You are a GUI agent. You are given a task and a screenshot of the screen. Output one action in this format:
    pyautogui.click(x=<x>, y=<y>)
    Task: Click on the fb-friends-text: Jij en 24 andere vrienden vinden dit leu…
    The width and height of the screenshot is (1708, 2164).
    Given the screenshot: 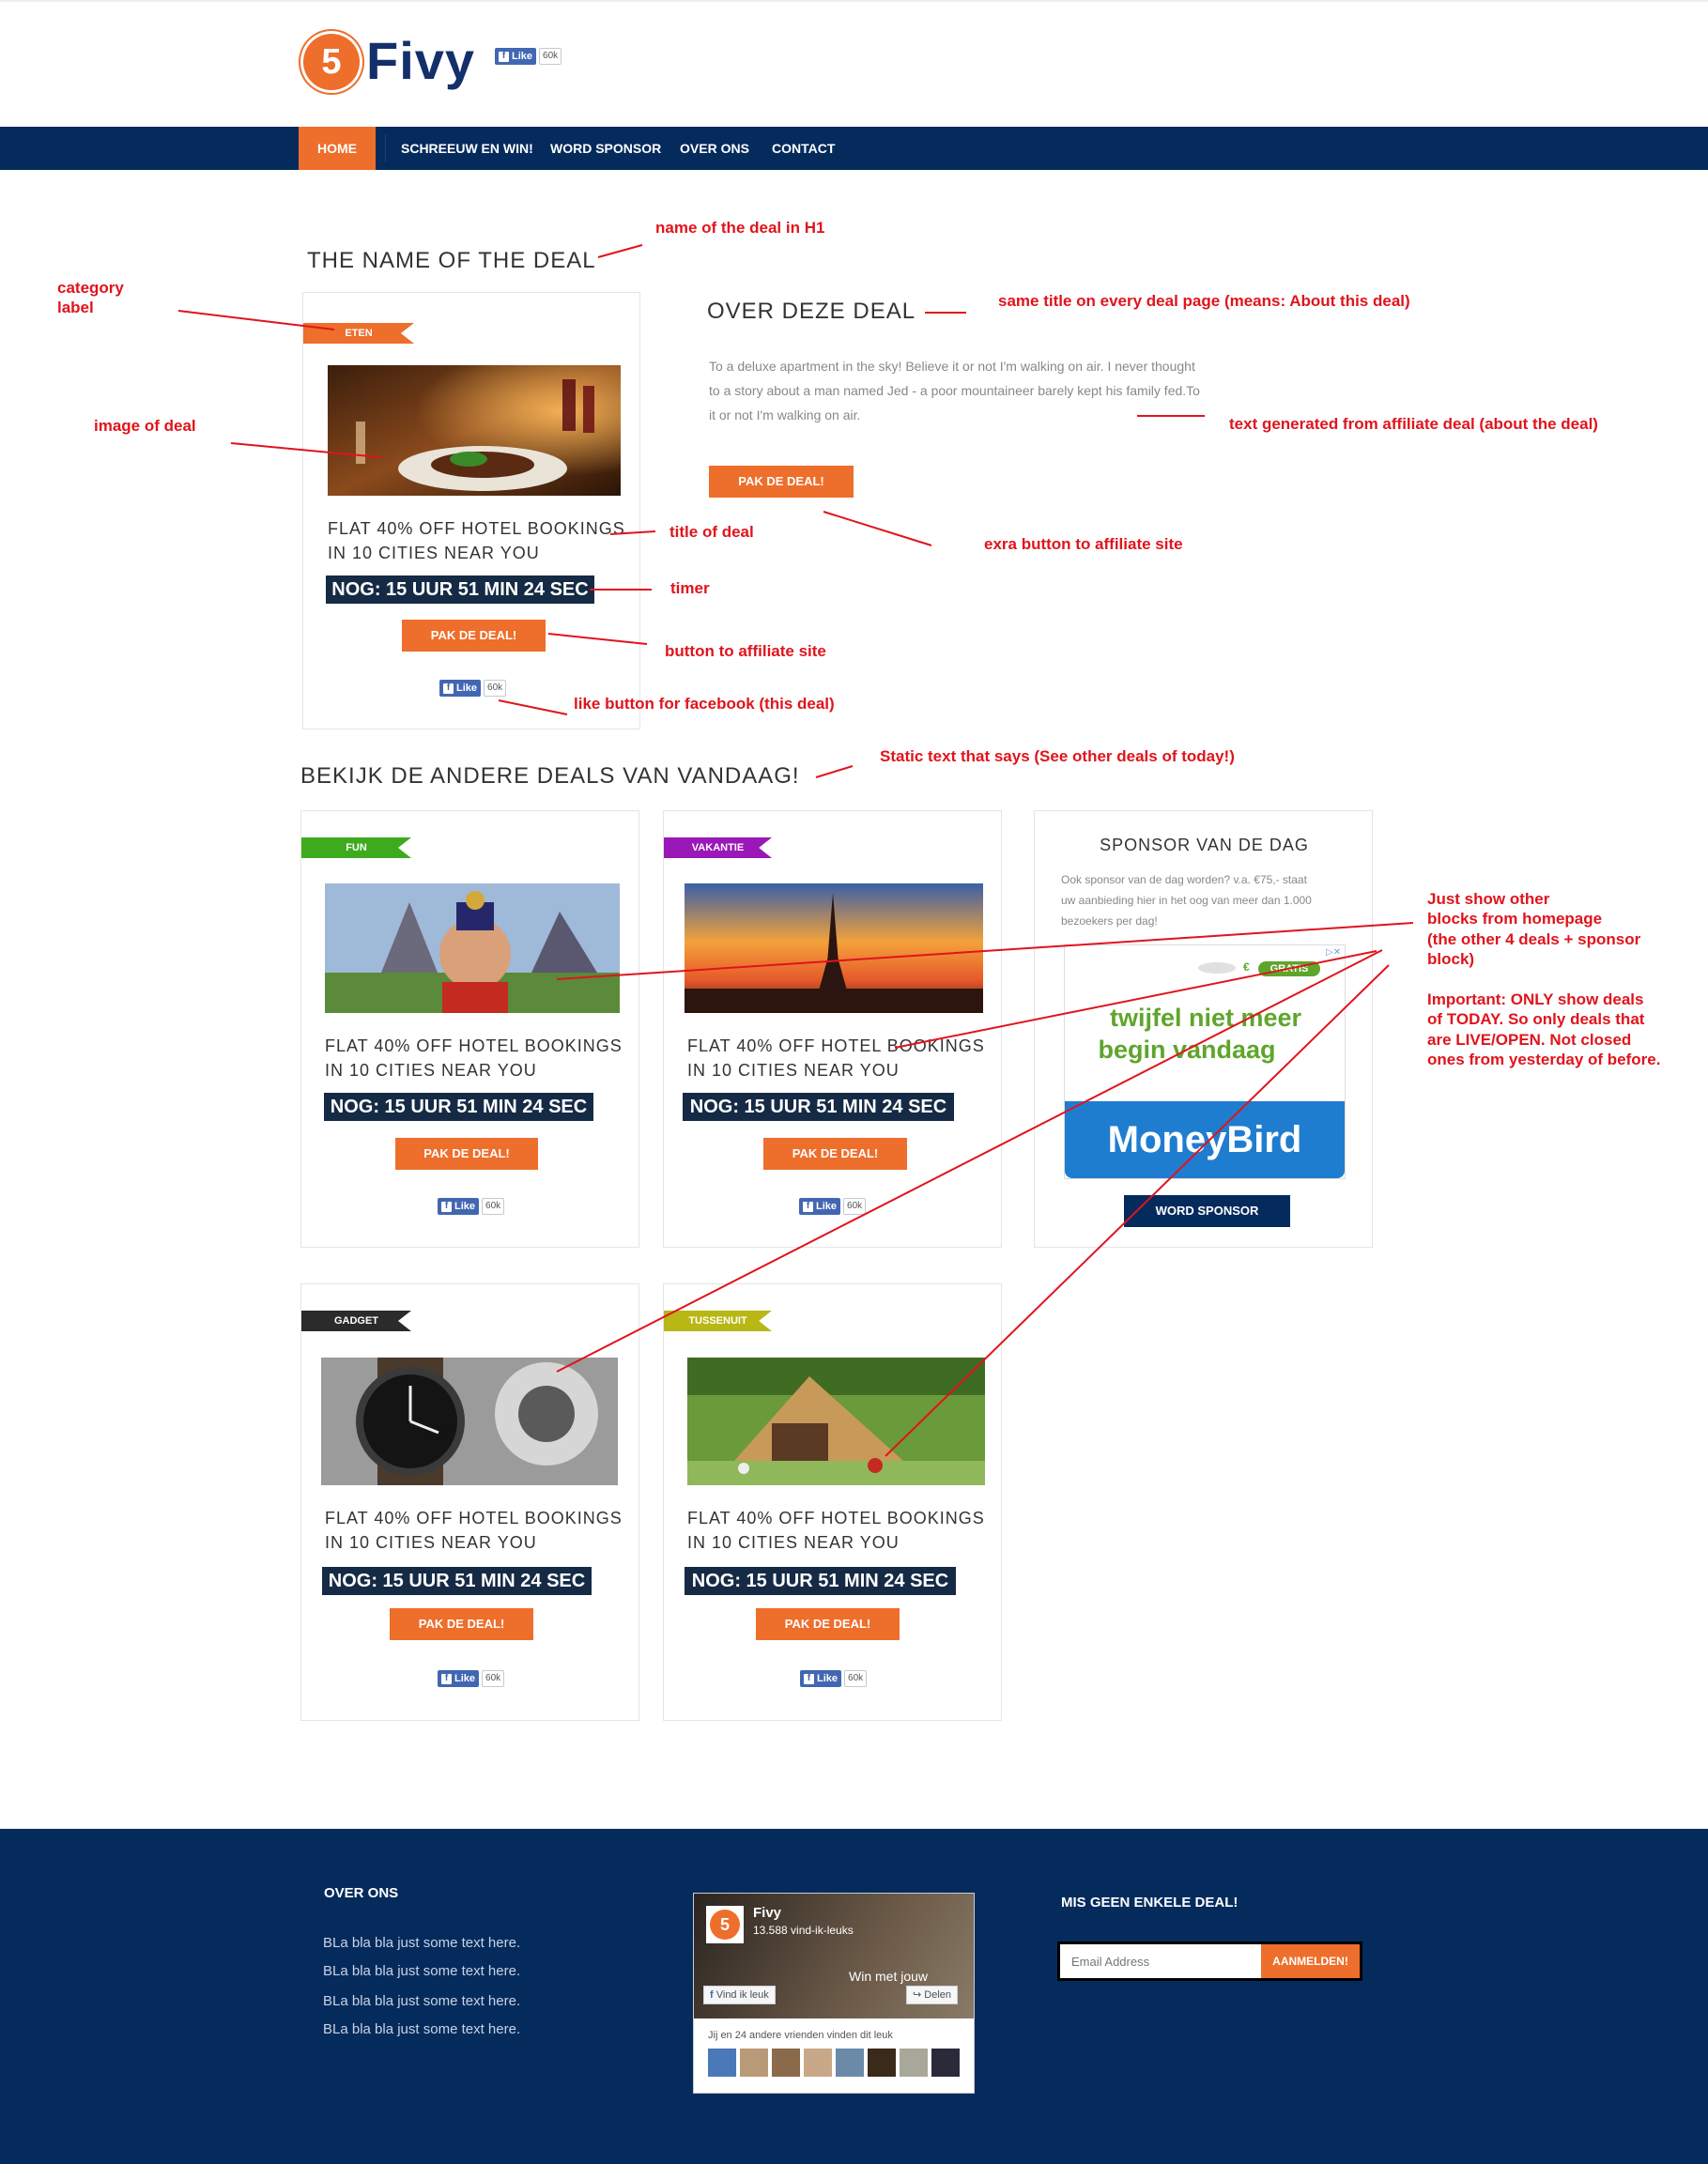 What is the action you would take?
    pyautogui.click(x=800, y=2036)
    